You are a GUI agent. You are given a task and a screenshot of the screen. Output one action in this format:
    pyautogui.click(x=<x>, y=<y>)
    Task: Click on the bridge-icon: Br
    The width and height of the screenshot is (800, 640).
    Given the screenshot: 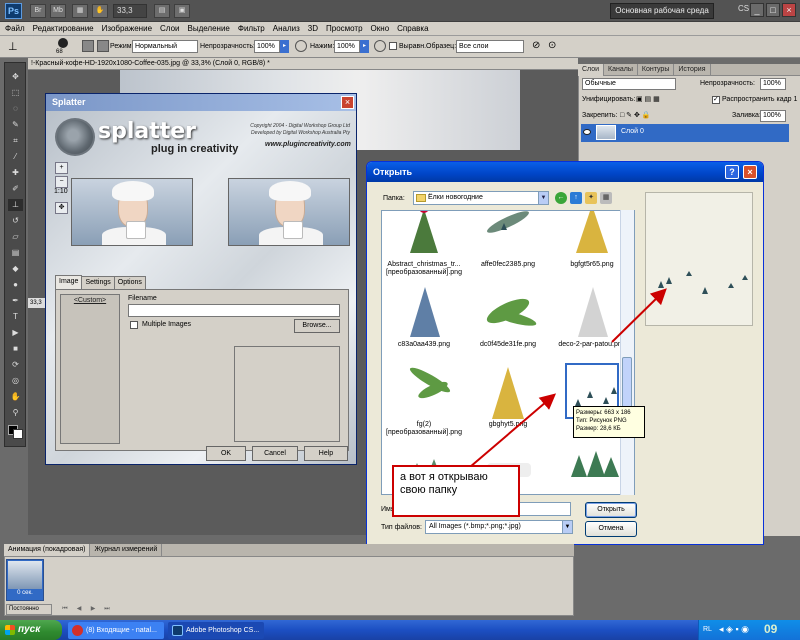 What is the action you would take?
    pyautogui.click(x=38, y=11)
    